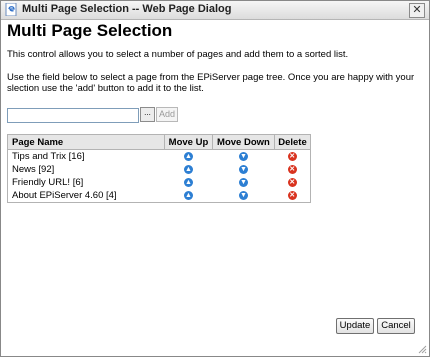 Image resolution: width=430 pixels, height=357 pixels. I want to click on page-picker-input, so click(73, 115).